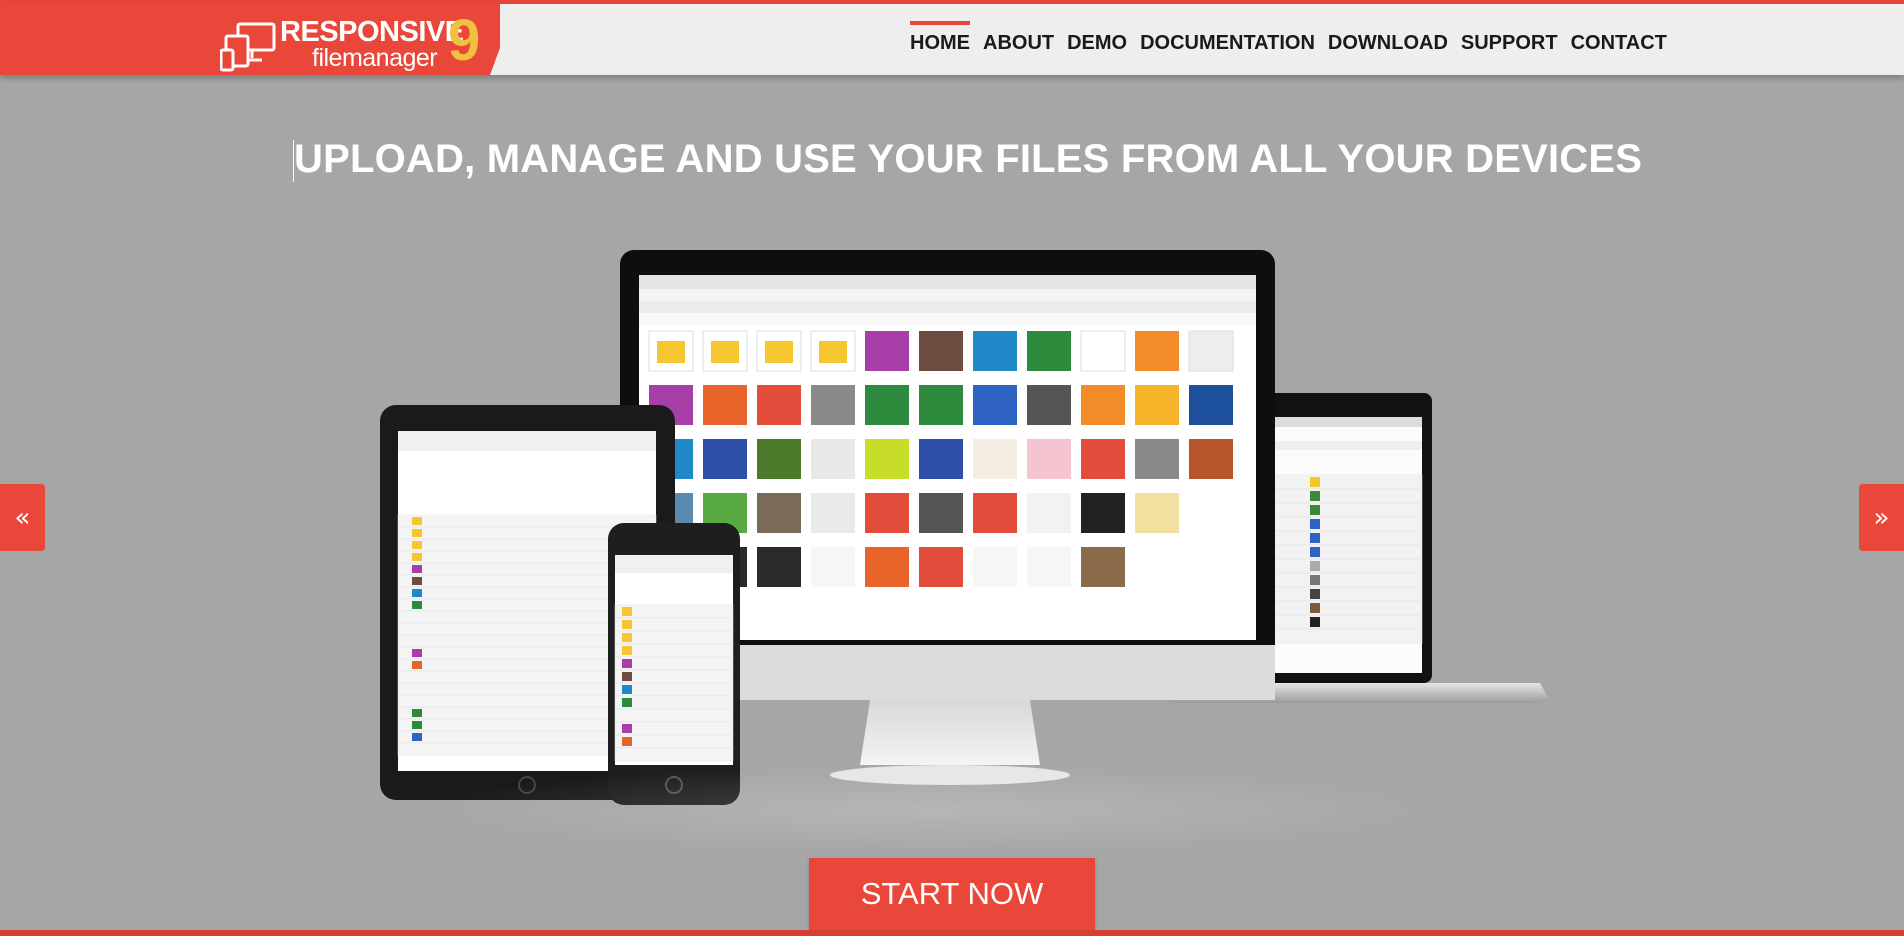  I want to click on nav-support: SUPPORT, so click(1509, 43).